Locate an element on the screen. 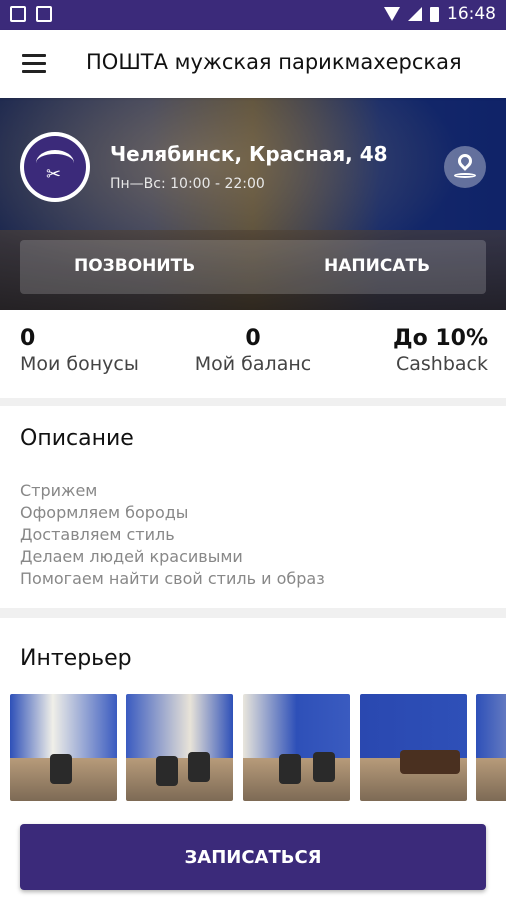 This screenshot has width=506, height=900. stat-label: Мой баланс is located at coordinates (253, 364).